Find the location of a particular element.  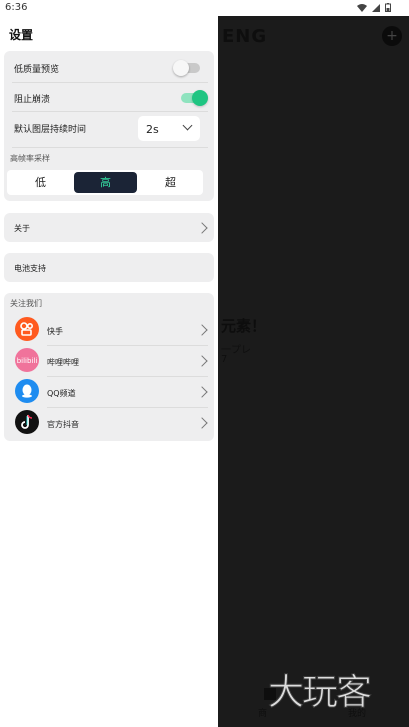

frame-rate-label: 高帧率采样 is located at coordinates (30, 158).